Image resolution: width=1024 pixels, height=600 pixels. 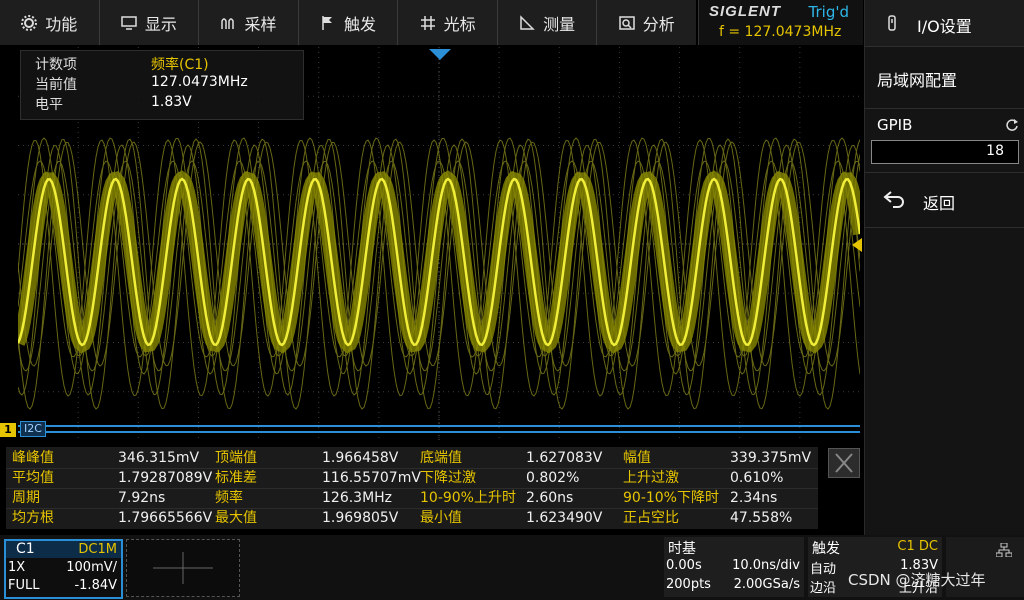 What do you see at coordinates (892, 23) in the screenshot?
I see `io-icon` at bounding box center [892, 23].